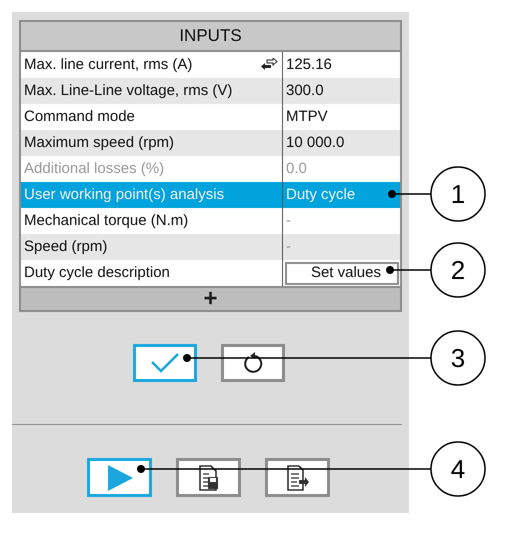 Image resolution: width=508 pixels, height=533 pixels. Describe the element at coordinates (94, 168) in the screenshot. I see `row-label: Additional losses (%)` at that location.